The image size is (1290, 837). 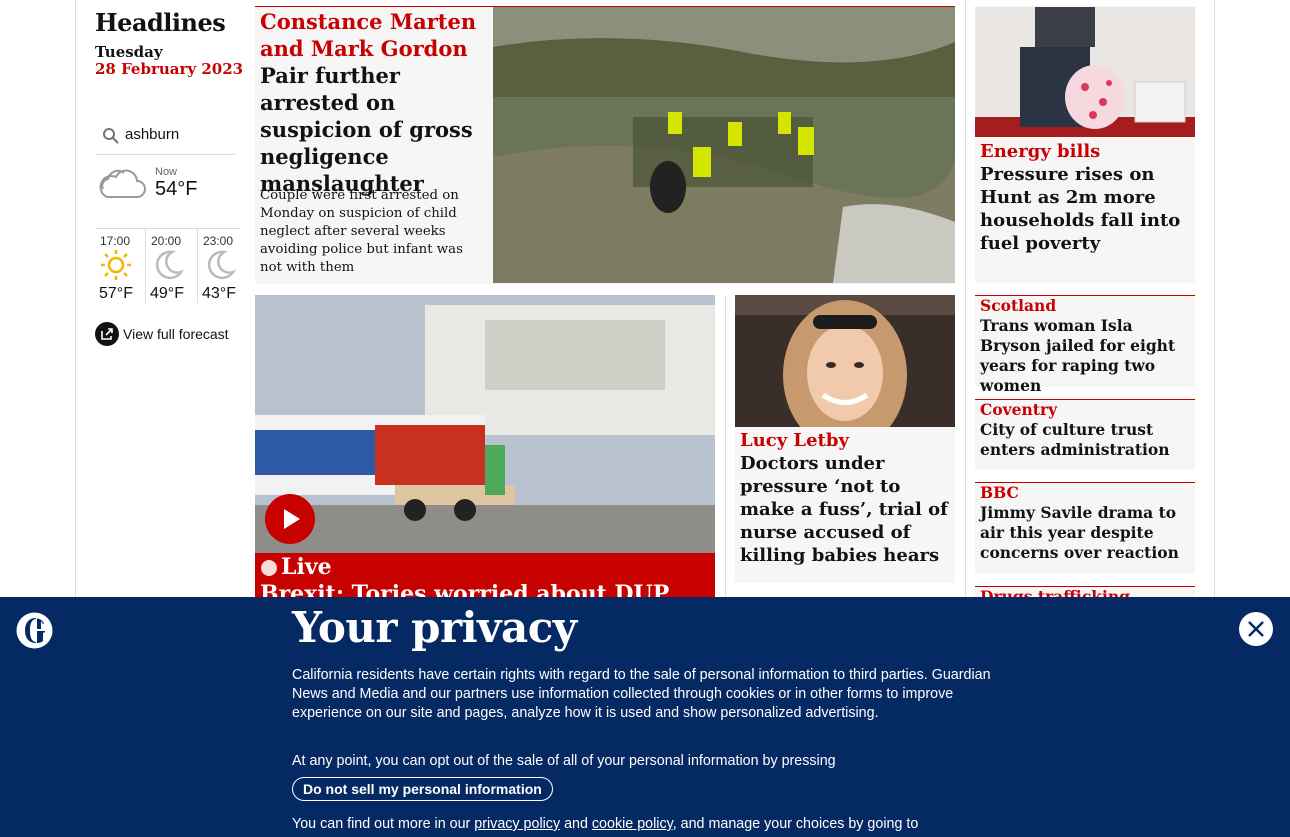 I want to click on hourly-forecast: 17:00 57°F 20:00 49°F 23:00 43°F, so click(x=167, y=265).